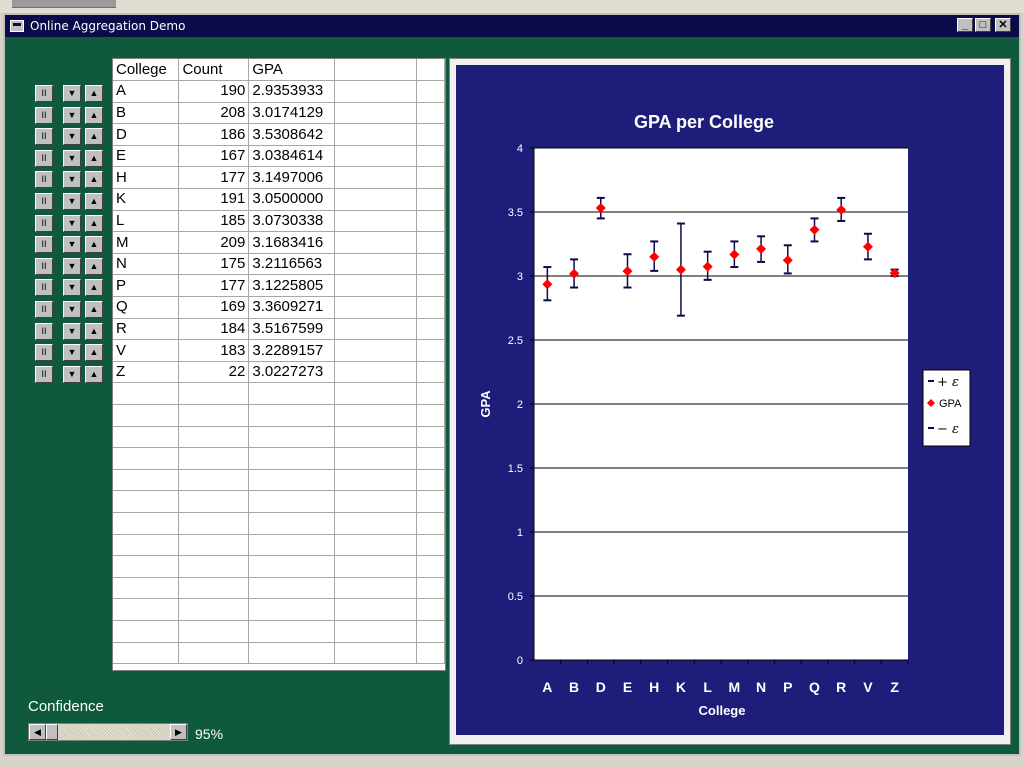 Image resolution: width=1024 pixels, height=768 pixels. Describe the element at coordinates (146, 113) in the screenshot. I see `cell-college: B` at that location.